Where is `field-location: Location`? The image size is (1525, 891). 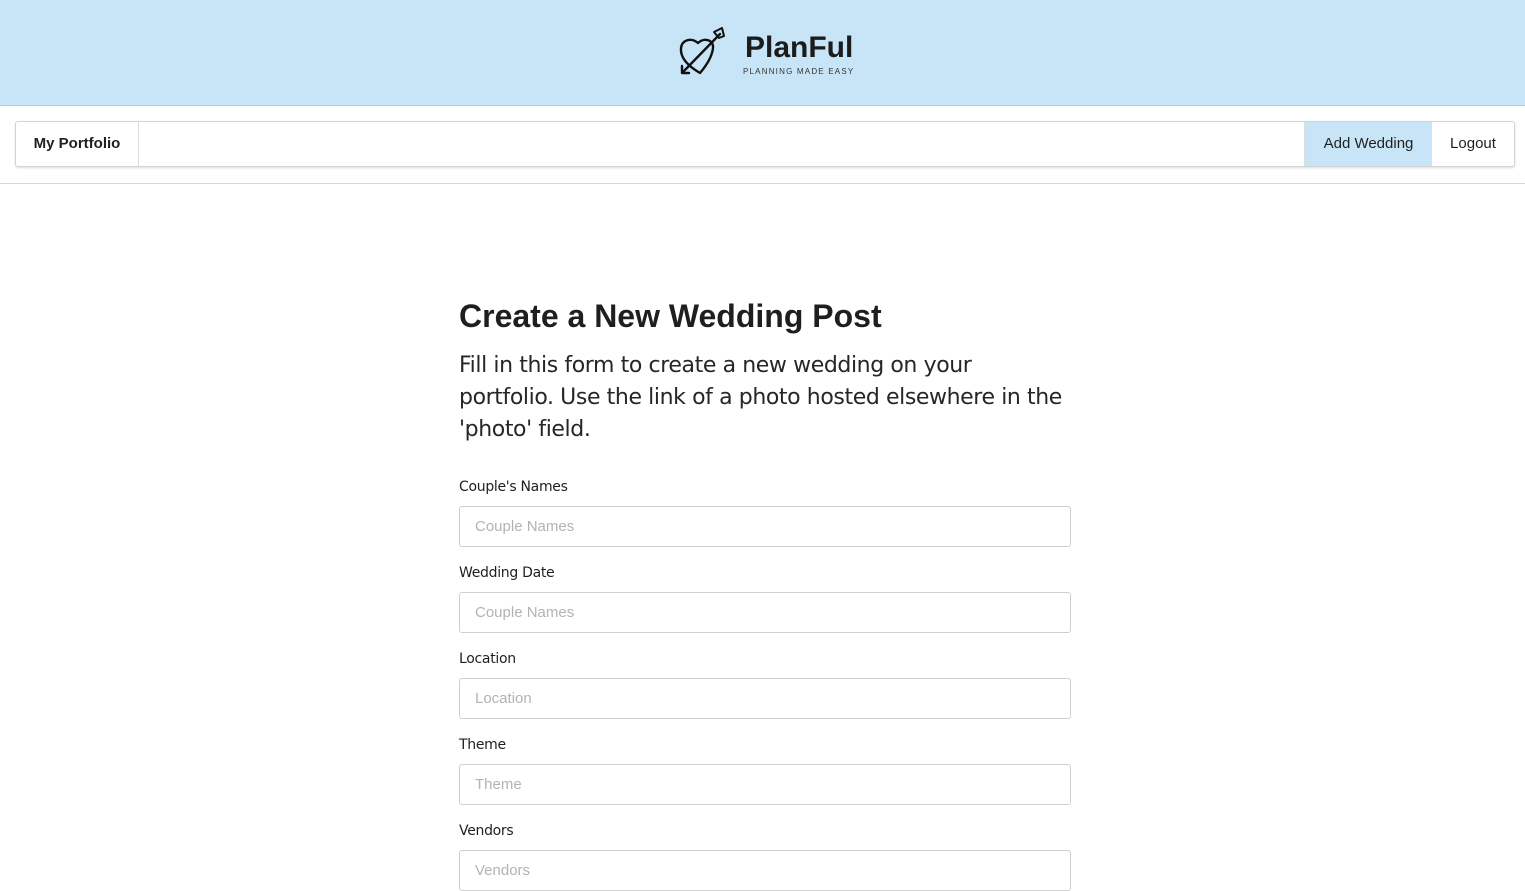
field-location: Location is located at coordinates (765, 684).